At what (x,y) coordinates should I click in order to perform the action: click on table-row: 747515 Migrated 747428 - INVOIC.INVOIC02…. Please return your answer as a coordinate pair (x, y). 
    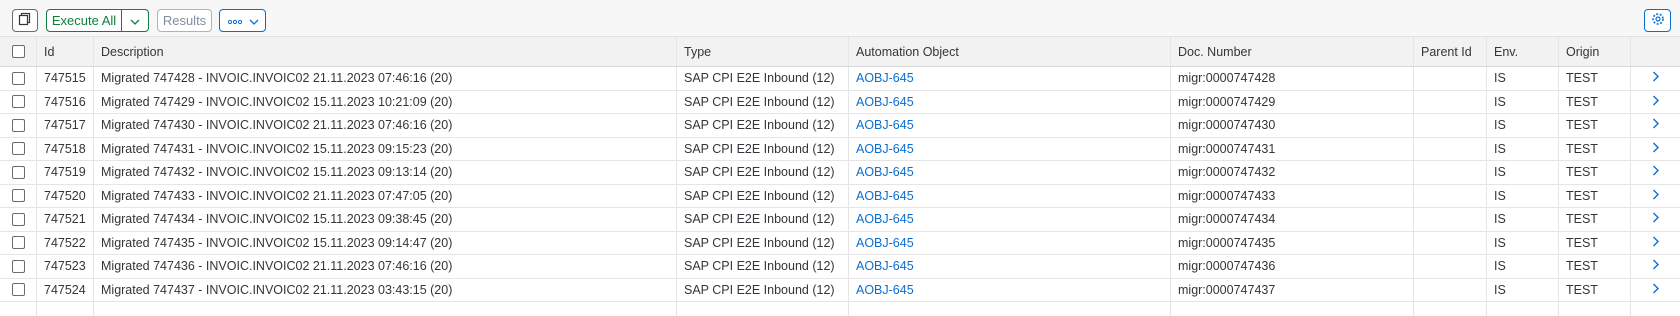
    Looking at the image, I should click on (840, 79).